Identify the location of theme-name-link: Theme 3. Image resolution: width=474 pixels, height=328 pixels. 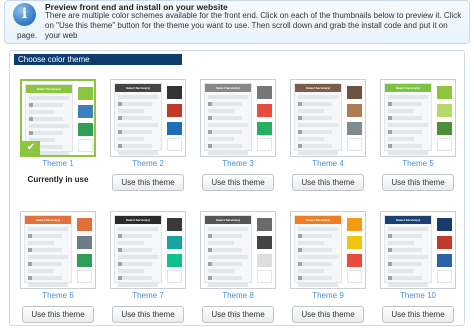
(238, 163).